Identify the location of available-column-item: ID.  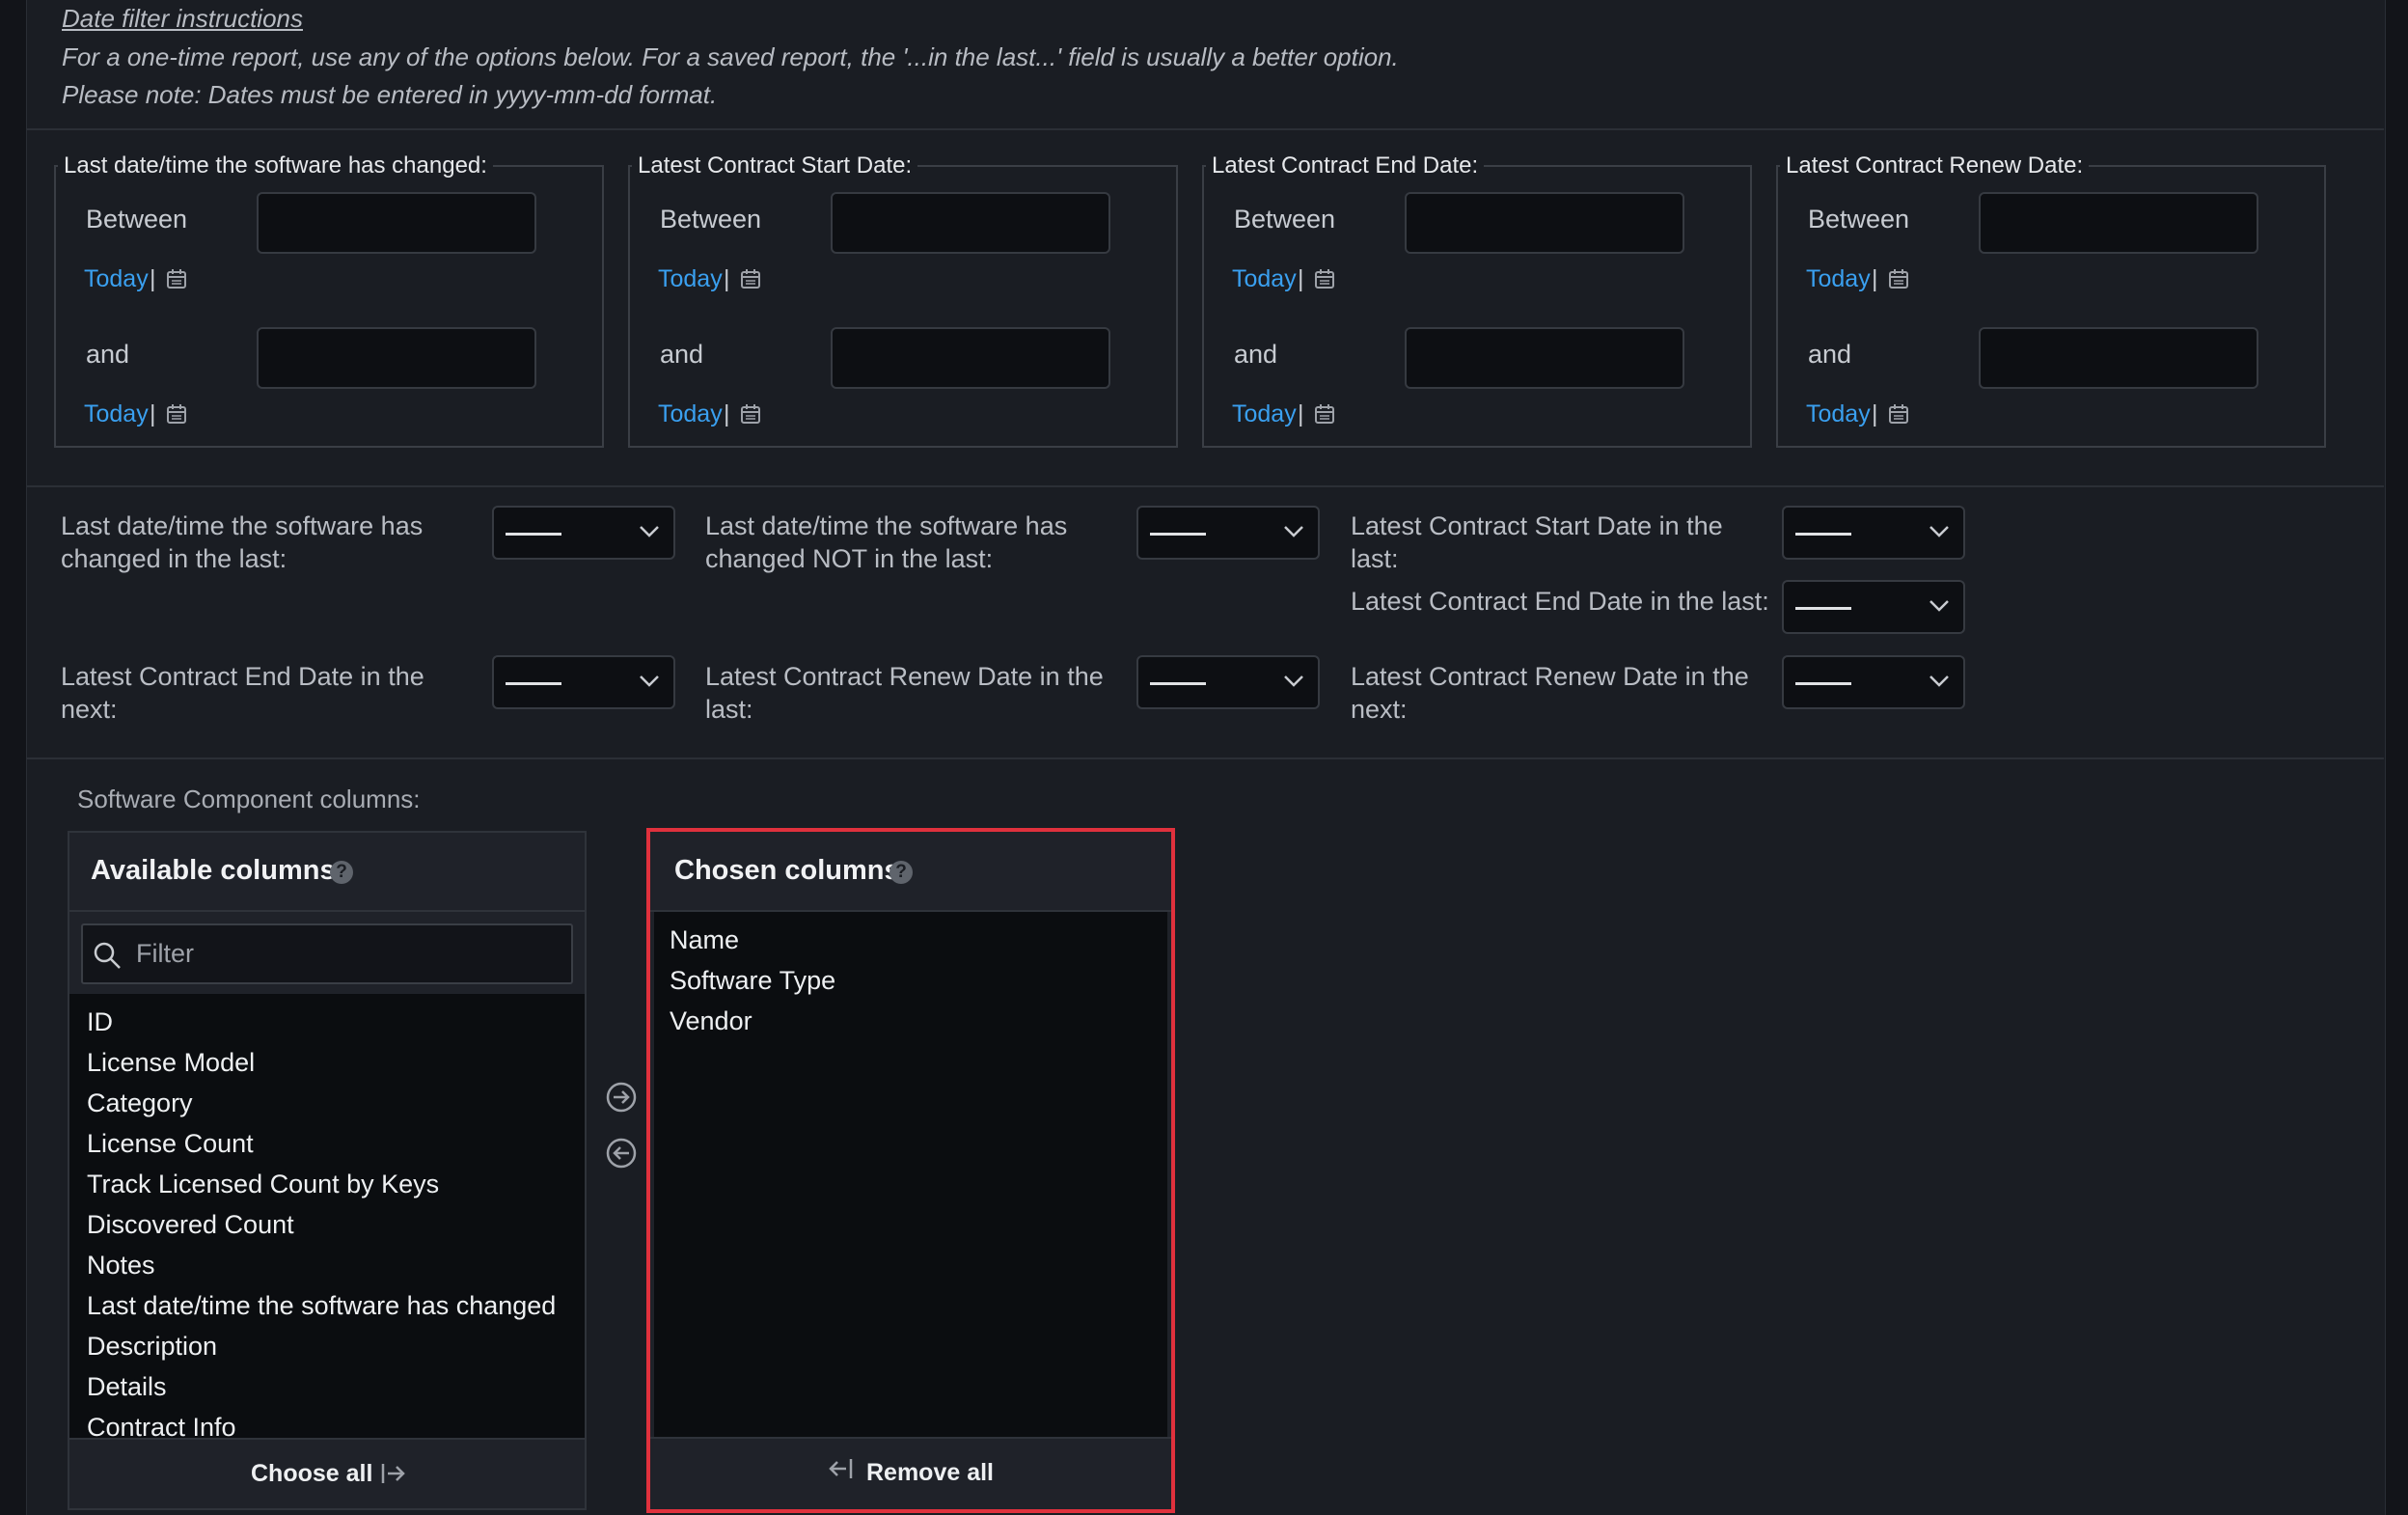
(100, 1022).